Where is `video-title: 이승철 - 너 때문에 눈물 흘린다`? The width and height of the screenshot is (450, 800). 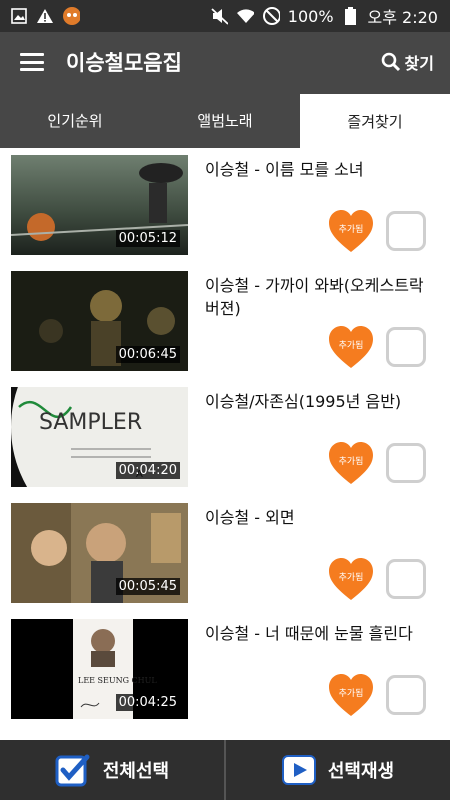
video-title: 이승철 - 너 때문에 눈물 흘린다 is located at coordinates (322, 633).